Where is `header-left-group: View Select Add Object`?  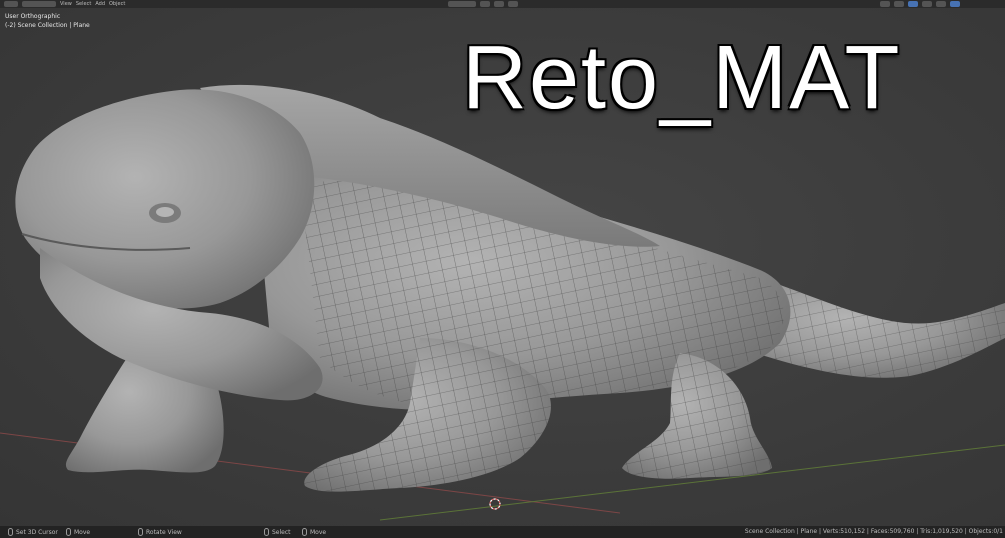
header-left-group: View Select Add Object is located at coordinates (64, 4).